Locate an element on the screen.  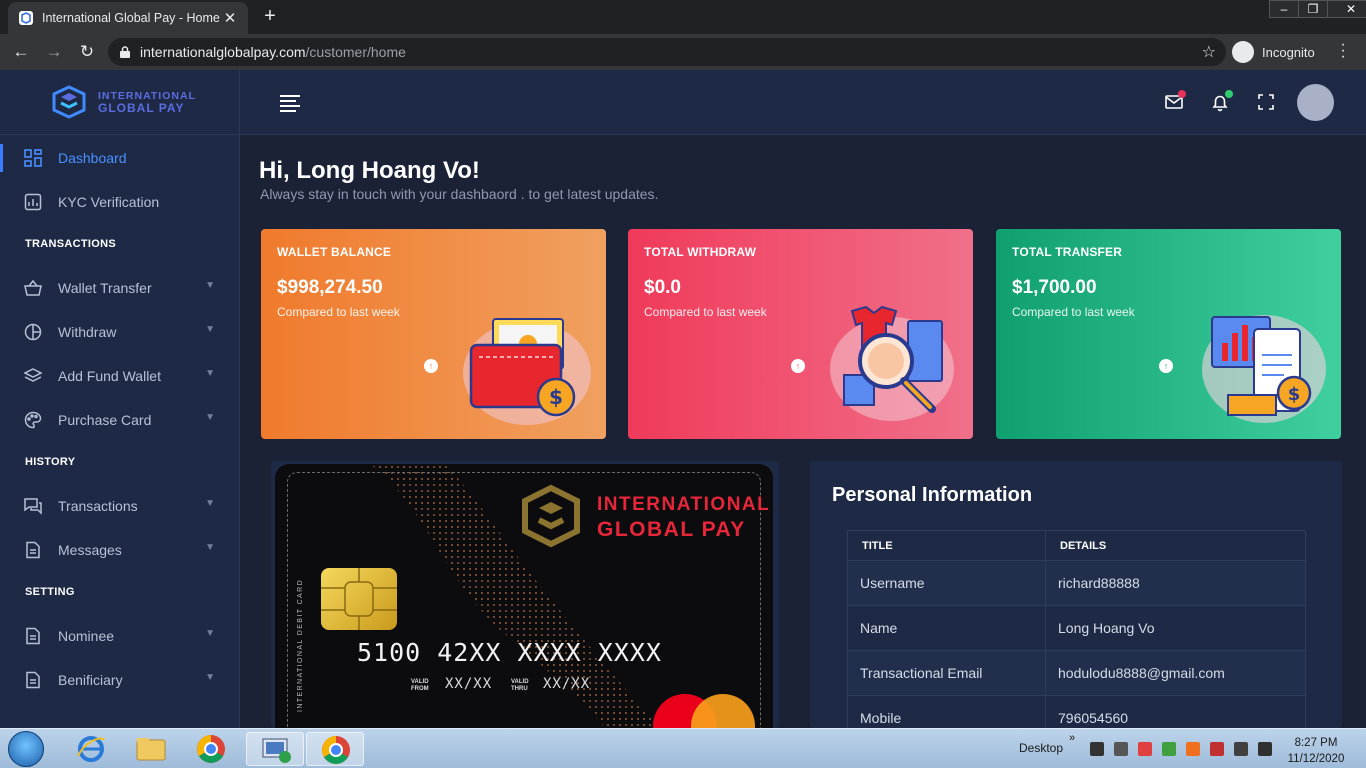
incognito-label: Incognito is located at coordinates (1288, 52).